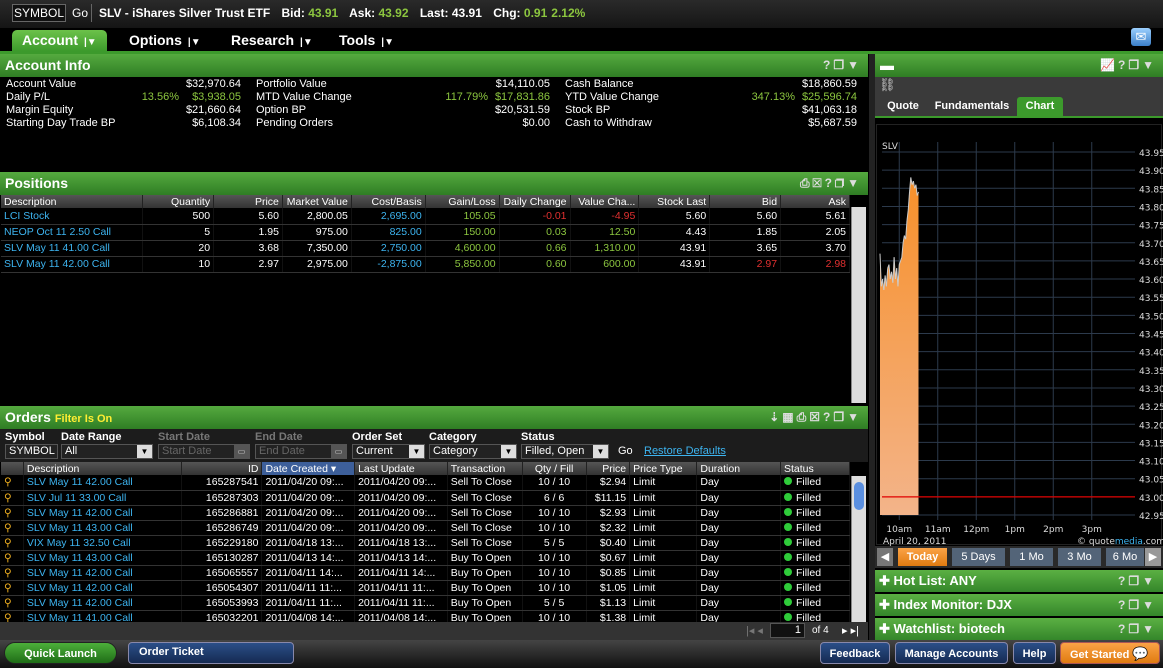 This screenshot has height=668, width=1163. I want to click on table-cell: VIX May 11 32.50 Call, so click(102, 543).